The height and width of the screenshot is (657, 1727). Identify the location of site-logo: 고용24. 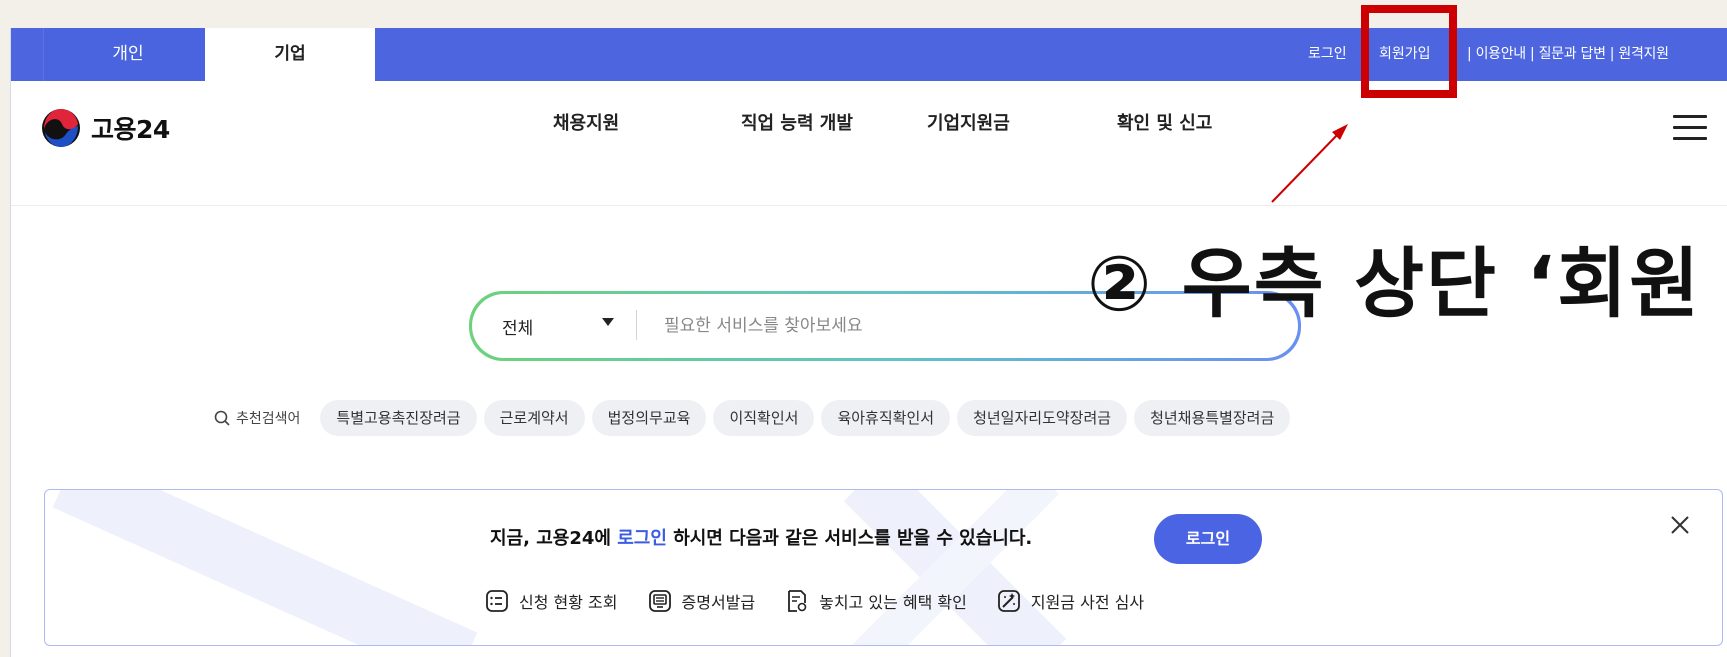
(105, 128).